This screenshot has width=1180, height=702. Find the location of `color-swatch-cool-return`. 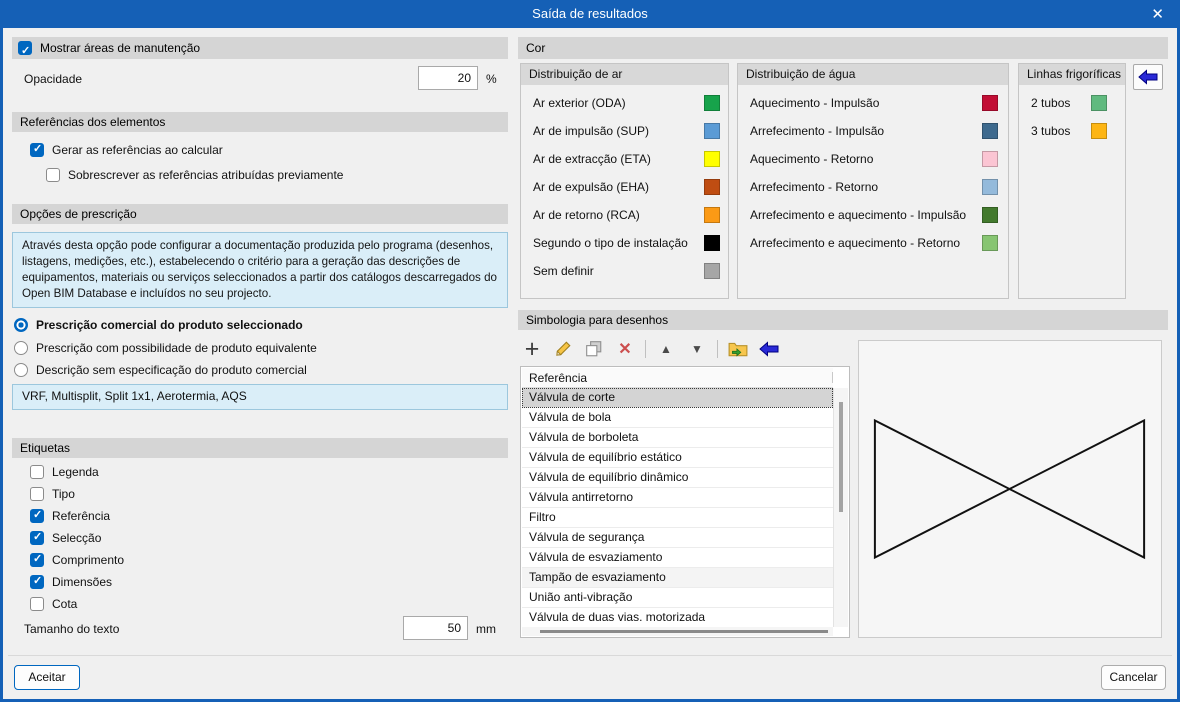

color-swatch-cool-return is located at coordinates (990, 187).